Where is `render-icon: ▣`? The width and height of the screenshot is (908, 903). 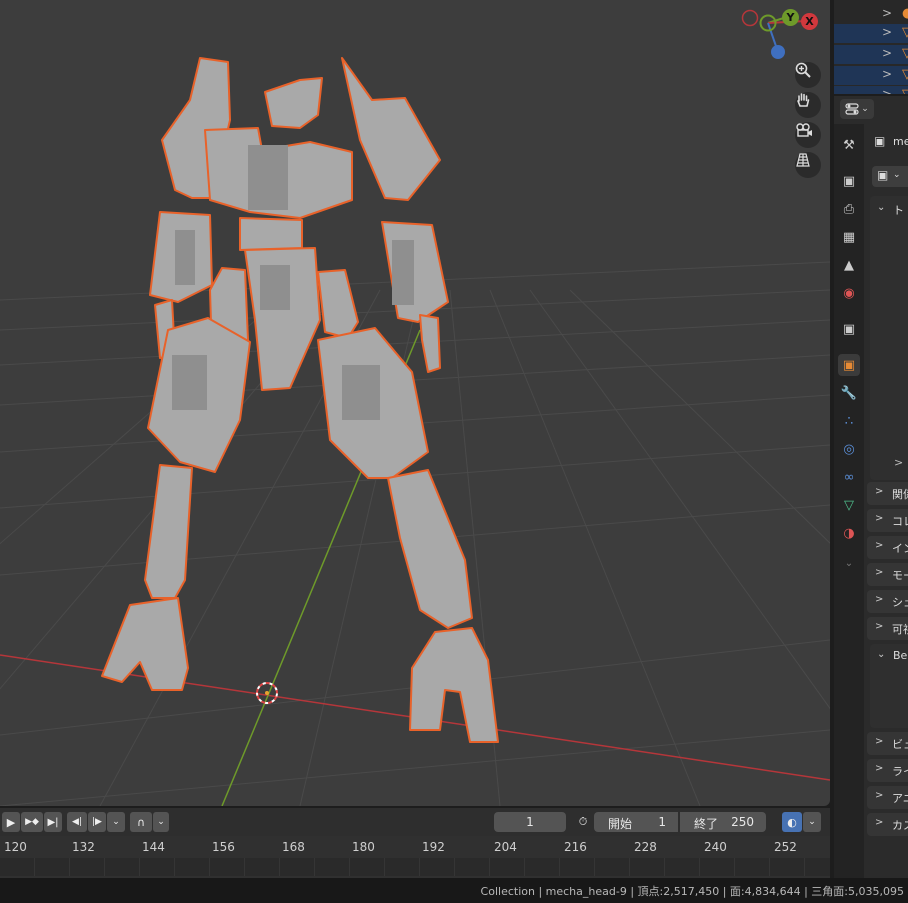
render-icon: ▣ is located at coordinates (849, 181).